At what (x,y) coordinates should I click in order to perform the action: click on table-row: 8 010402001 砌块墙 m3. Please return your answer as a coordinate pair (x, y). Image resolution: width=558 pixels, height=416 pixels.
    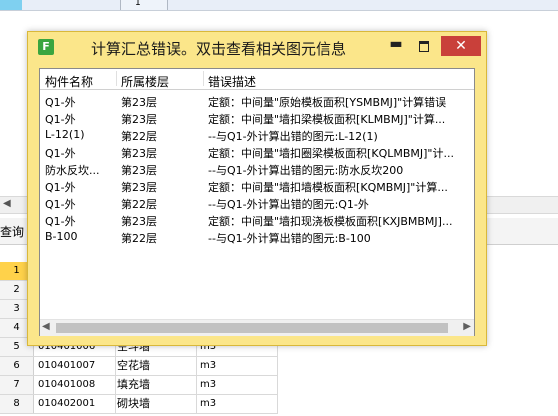
    Looking at the image, I should click on (139, 404).